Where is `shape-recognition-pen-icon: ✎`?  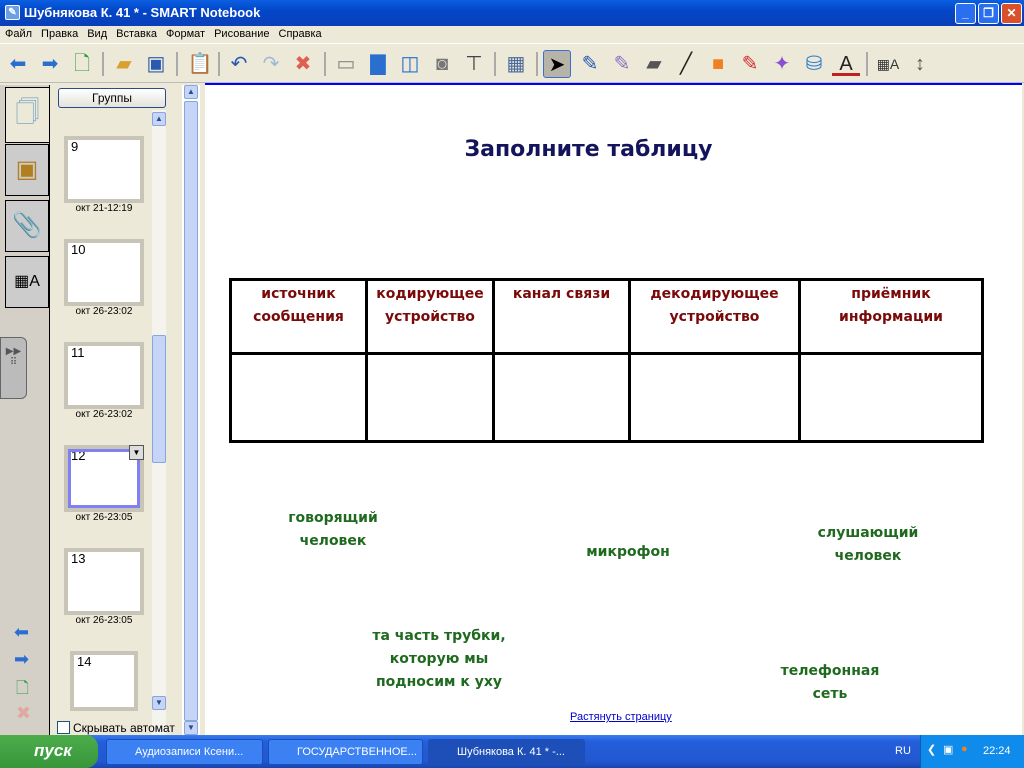
shape-recognition-pen-icon: ✎ is located at coordinates (750, 64).